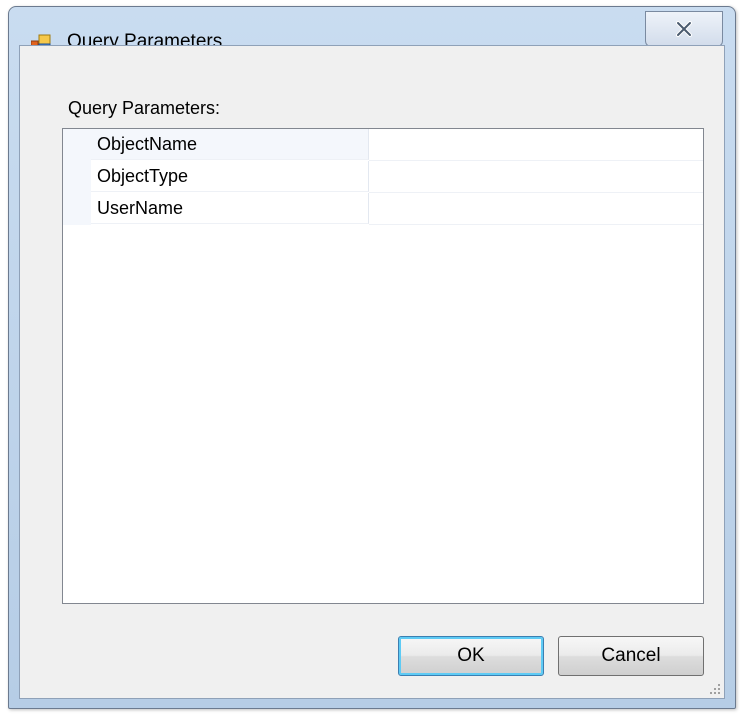 The height and width of the screenshot is (715, 740). What do you see at coordinates (230, 176) in the screenshot?
I see `row-name: ObjectType` at bounding box center [230, 176].